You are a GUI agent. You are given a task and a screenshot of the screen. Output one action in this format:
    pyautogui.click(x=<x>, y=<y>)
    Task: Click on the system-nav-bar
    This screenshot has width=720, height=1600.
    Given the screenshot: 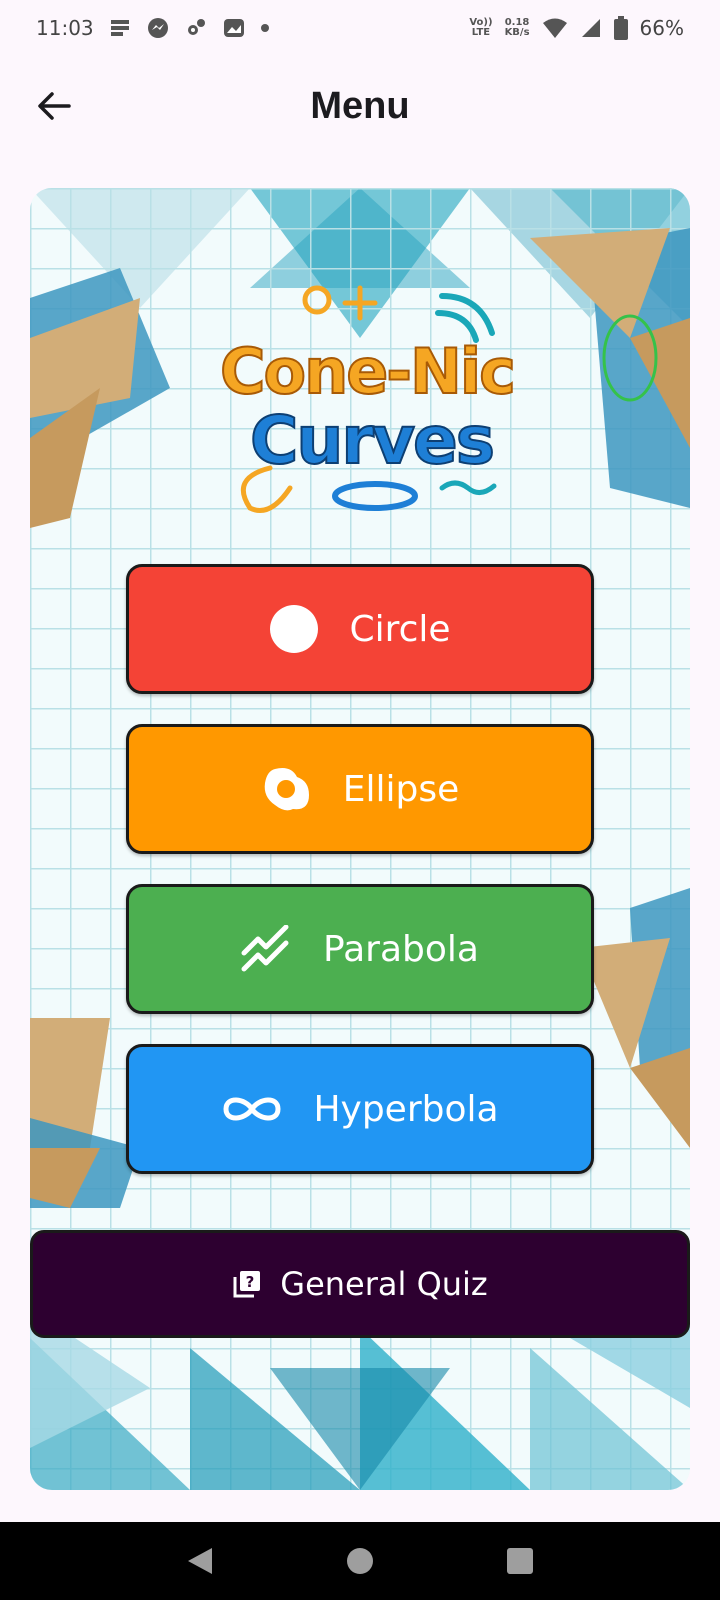 What is the action you would take?
    pyautogui.click(x=360, y=1561)
    